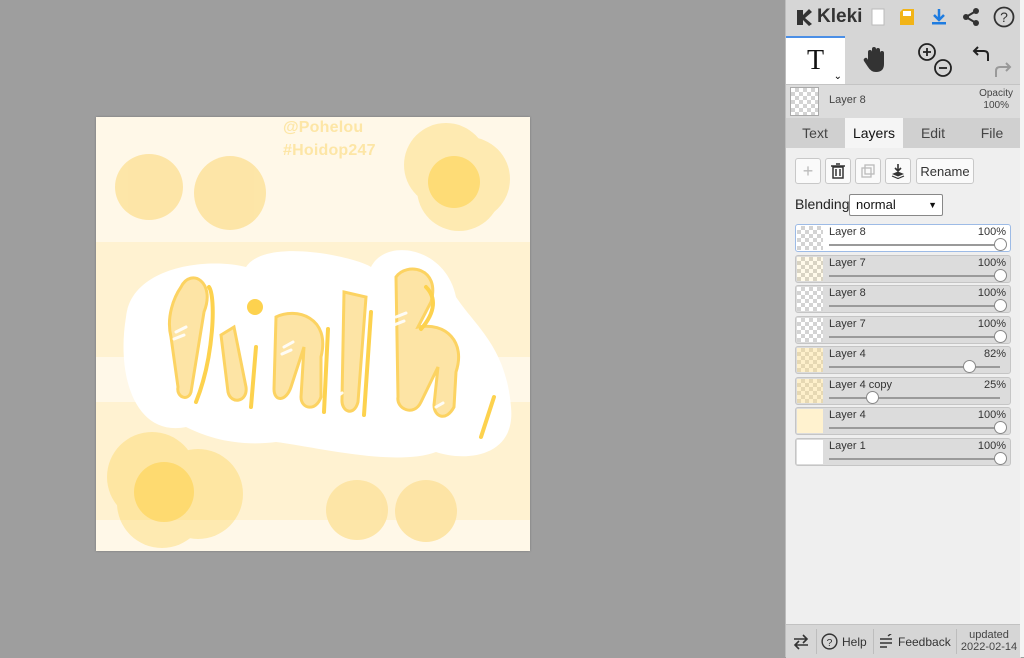 The width and height of the screenshot is (1024, 658). I want to click on app-name: Kleki, so click(840, 16).